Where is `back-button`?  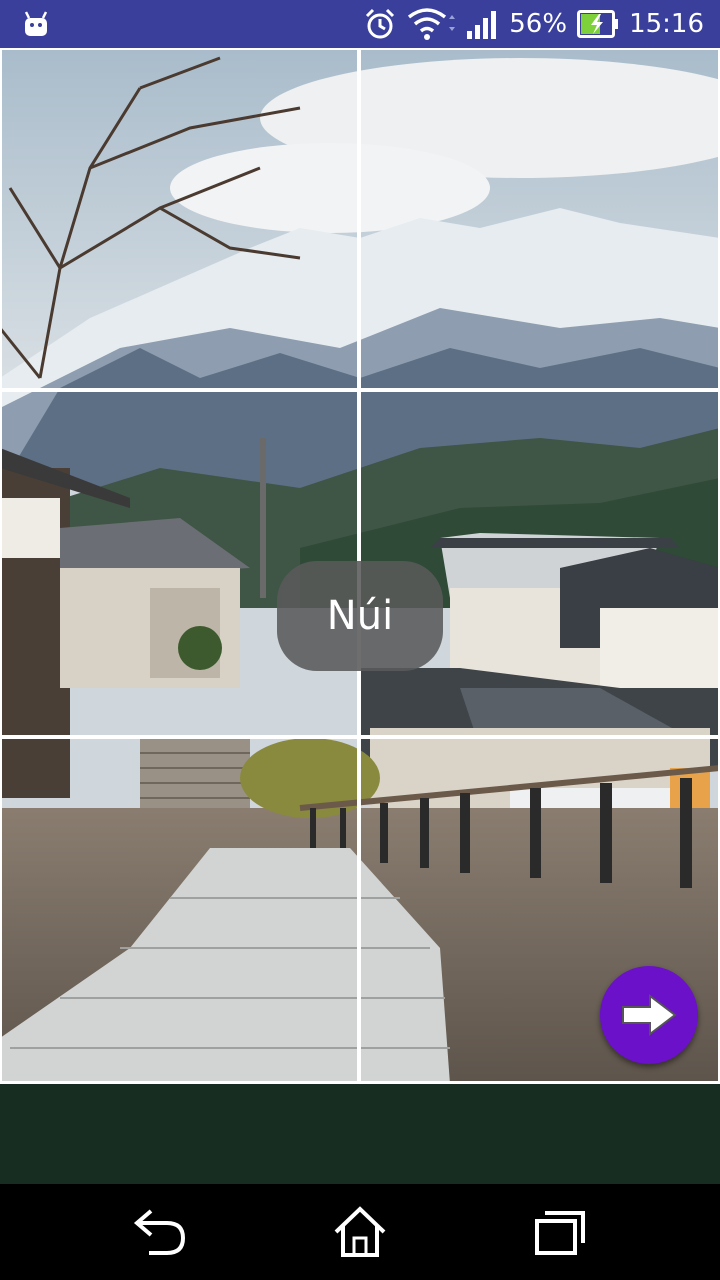 back-button is located at coordinates (160, 1232).